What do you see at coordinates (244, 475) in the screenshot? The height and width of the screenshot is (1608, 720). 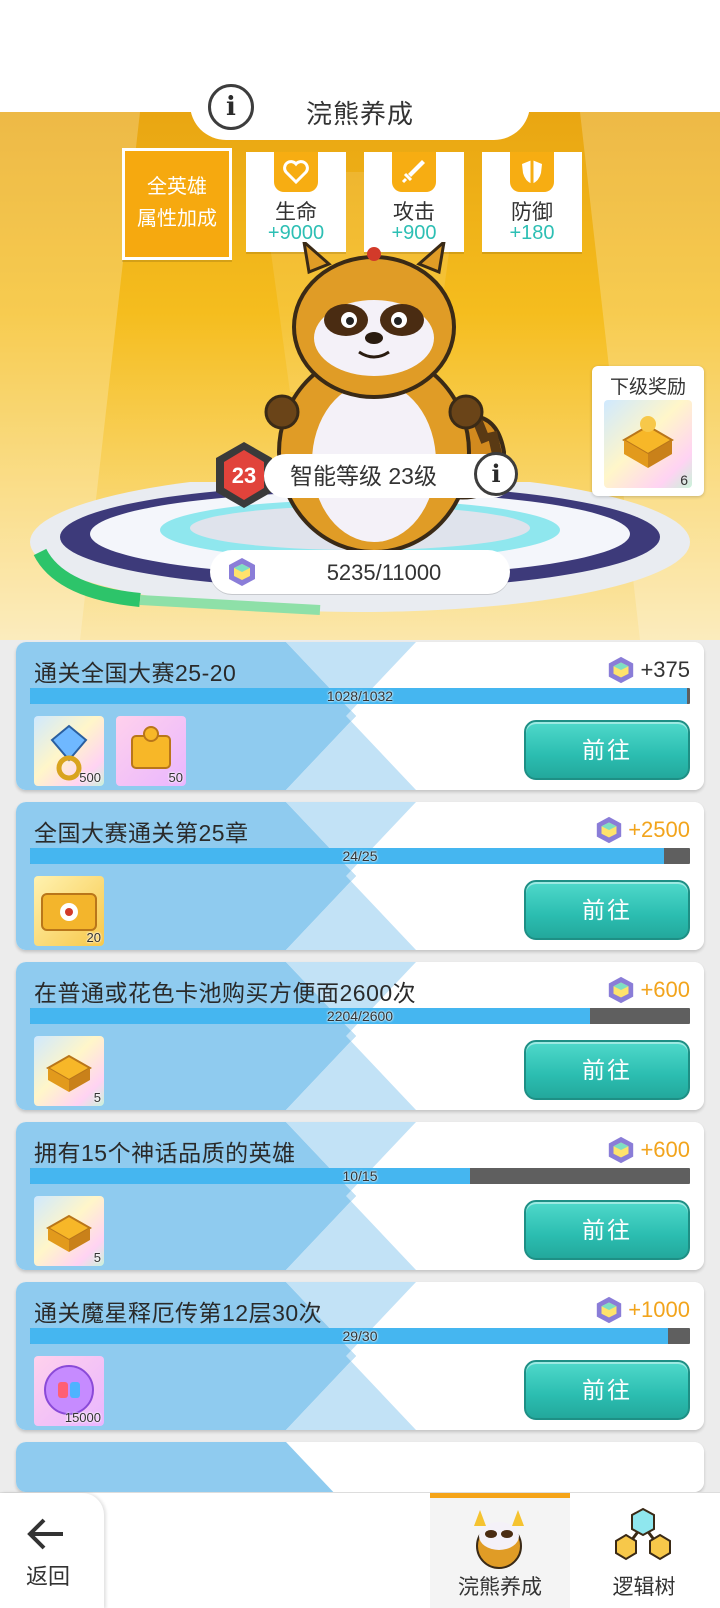 I see `level-badge-number: 23` at bounding box center [244, 475].